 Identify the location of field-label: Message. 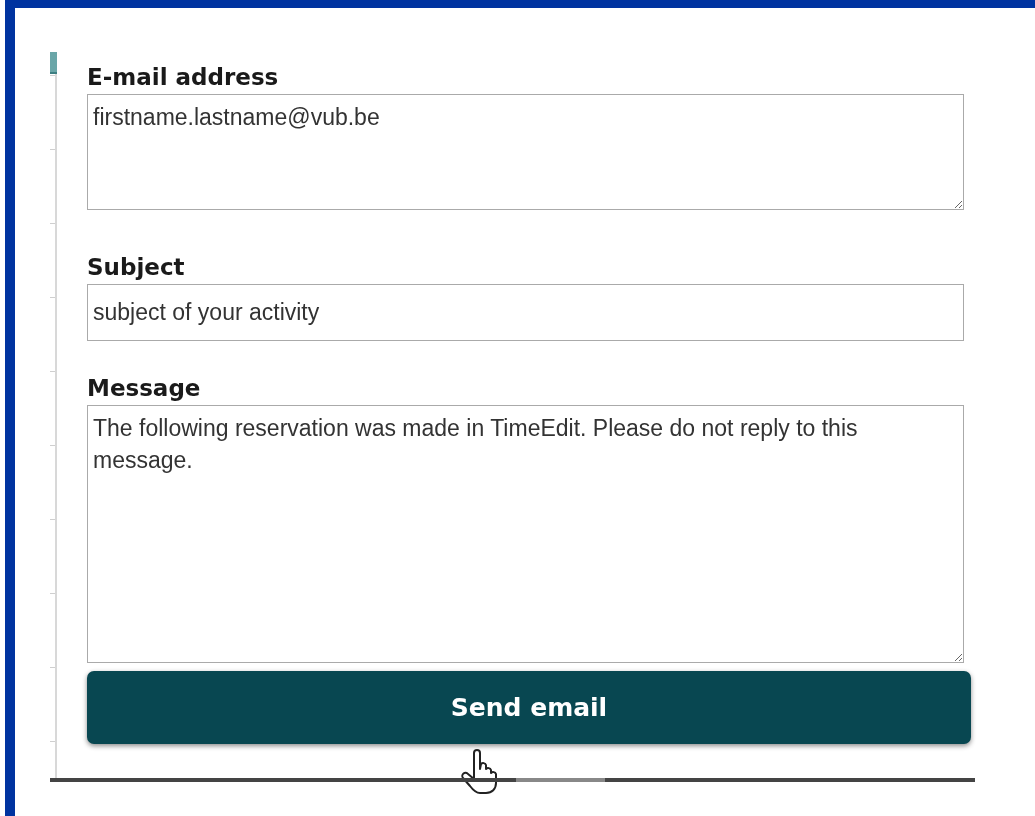
(144, 388).